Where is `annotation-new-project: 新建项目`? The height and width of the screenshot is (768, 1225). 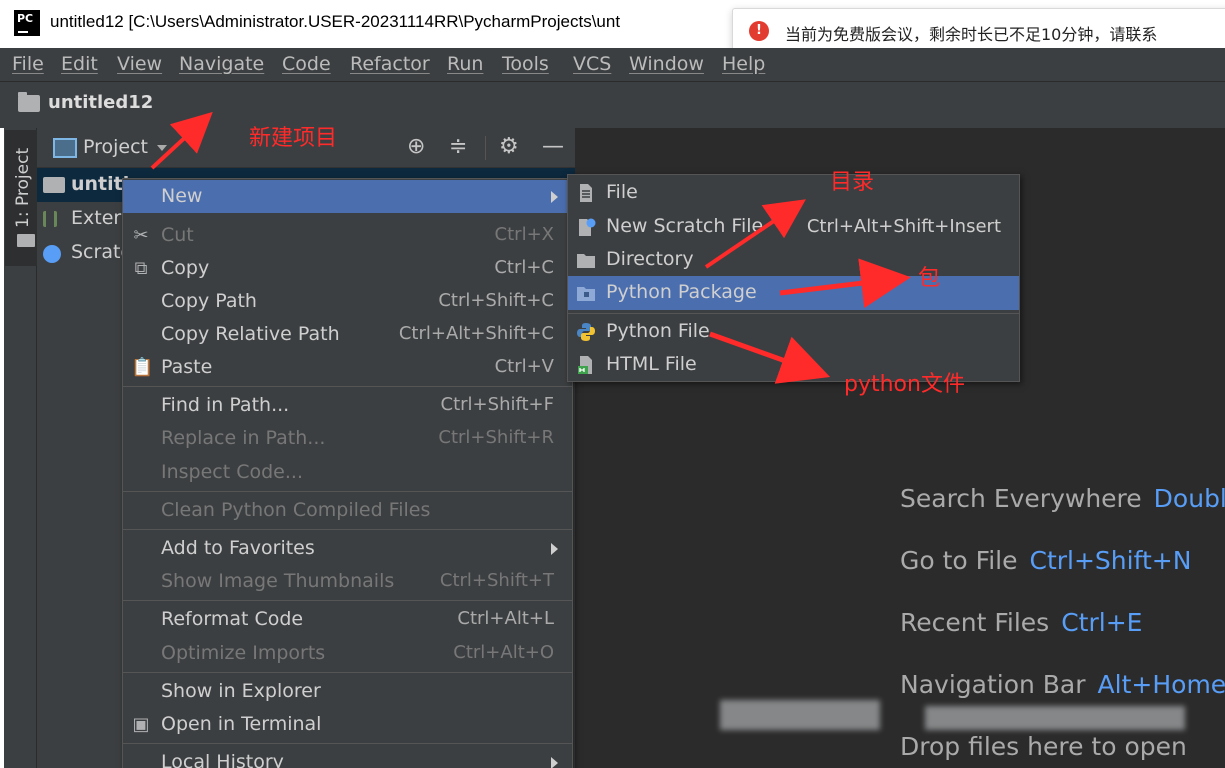
annotation-new-project: 新建项目 is located at coordinates (293, 138).